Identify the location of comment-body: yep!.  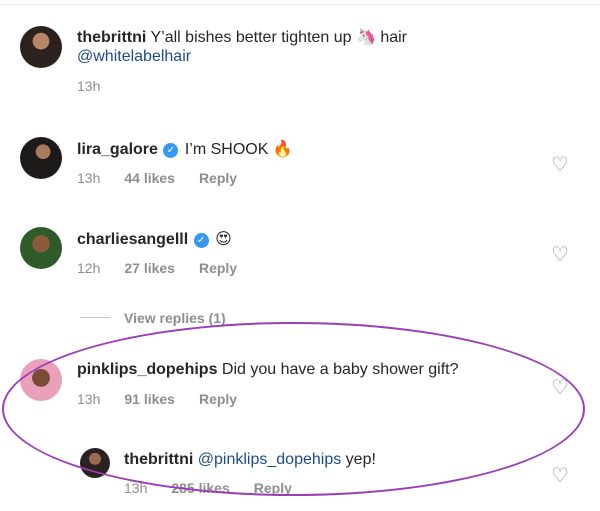
(358, 459).